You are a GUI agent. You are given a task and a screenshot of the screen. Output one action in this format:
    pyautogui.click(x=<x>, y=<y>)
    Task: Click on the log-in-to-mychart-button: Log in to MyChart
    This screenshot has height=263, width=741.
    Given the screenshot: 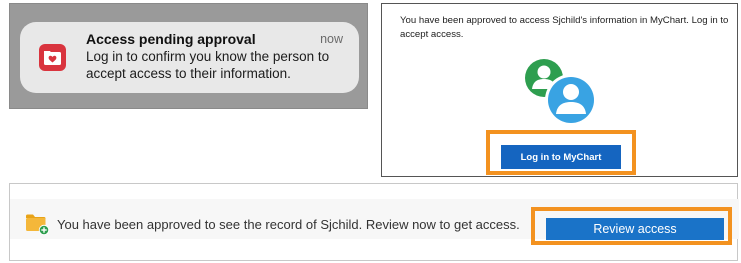 What is the action you would take?
    pyautogui.click(x=561, y=157)
    